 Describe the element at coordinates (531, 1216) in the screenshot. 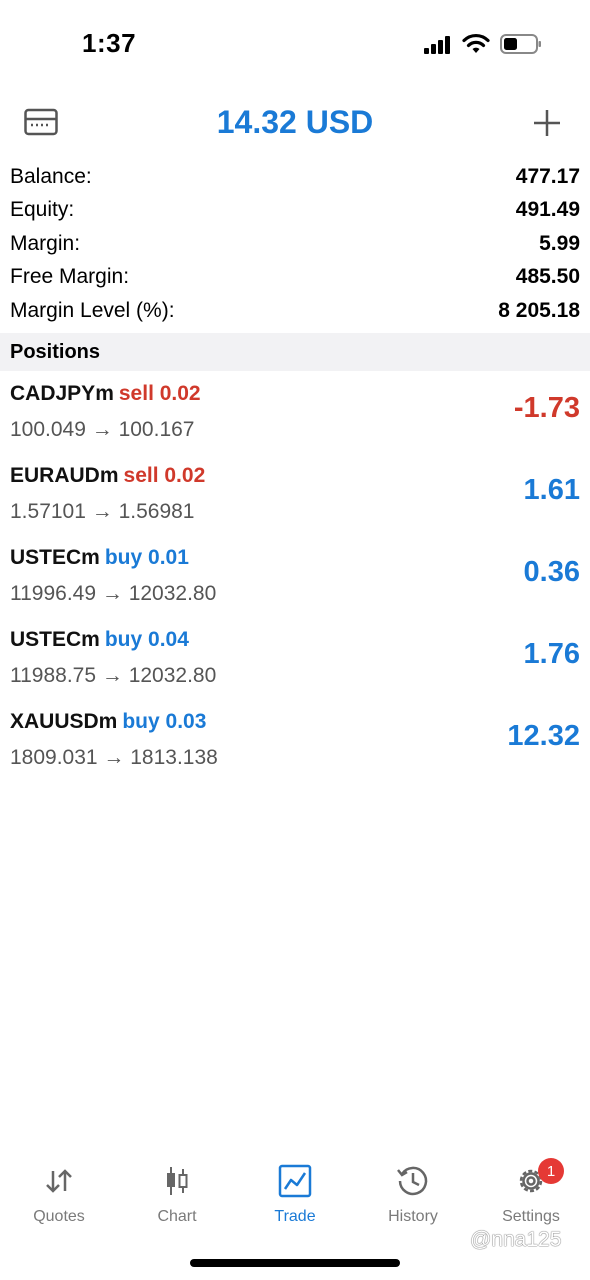

I see `tab-label: Settings` at that location.